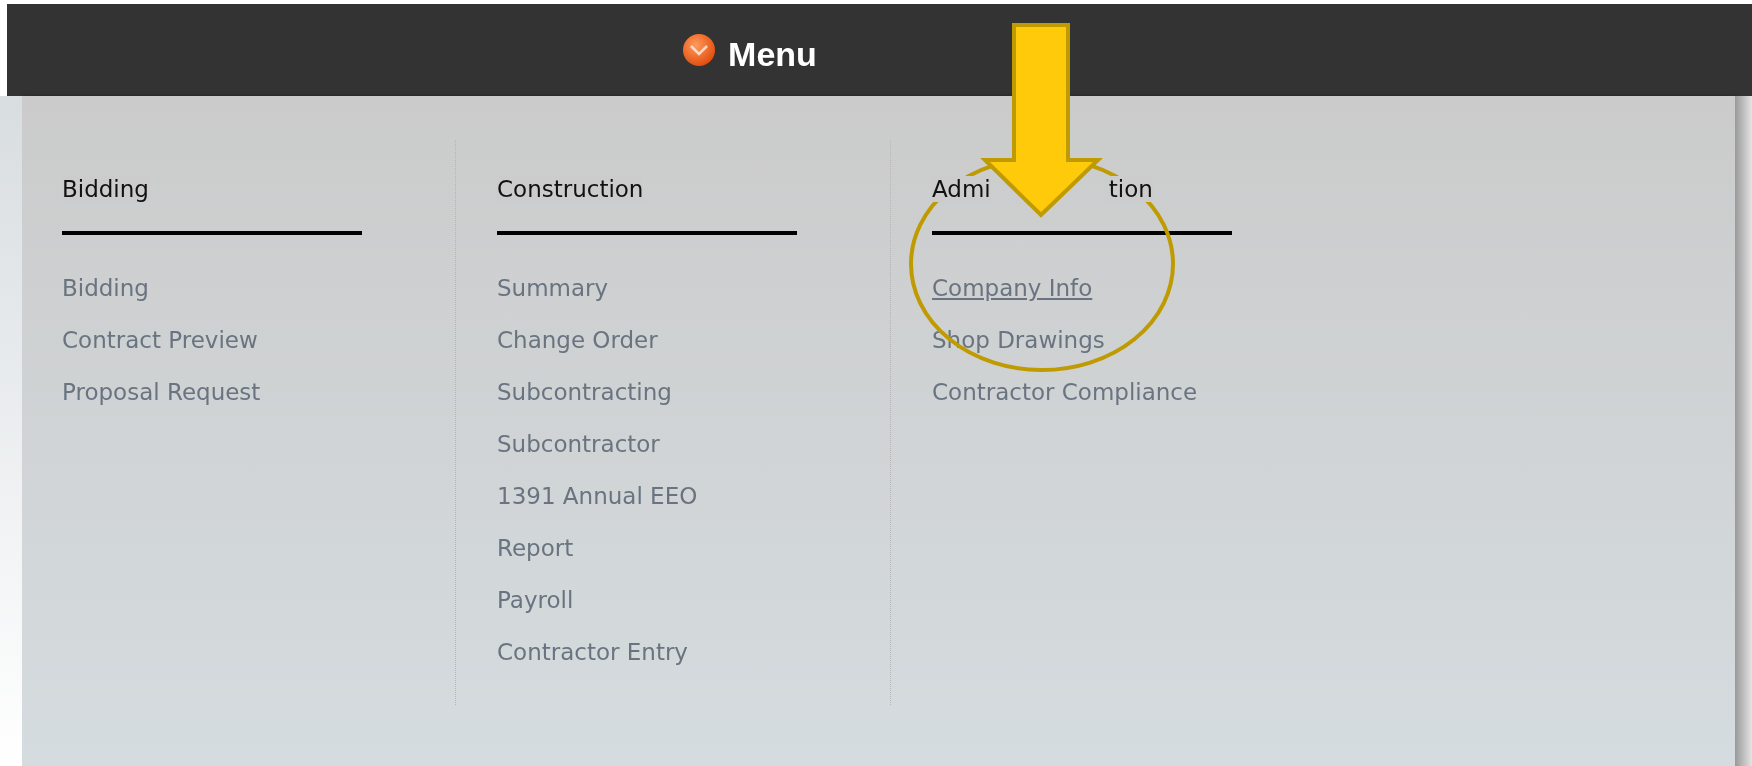  Describe the element at coordinates (535, 600) in the screenshot. I see `menu-link: Payroll` at that location.